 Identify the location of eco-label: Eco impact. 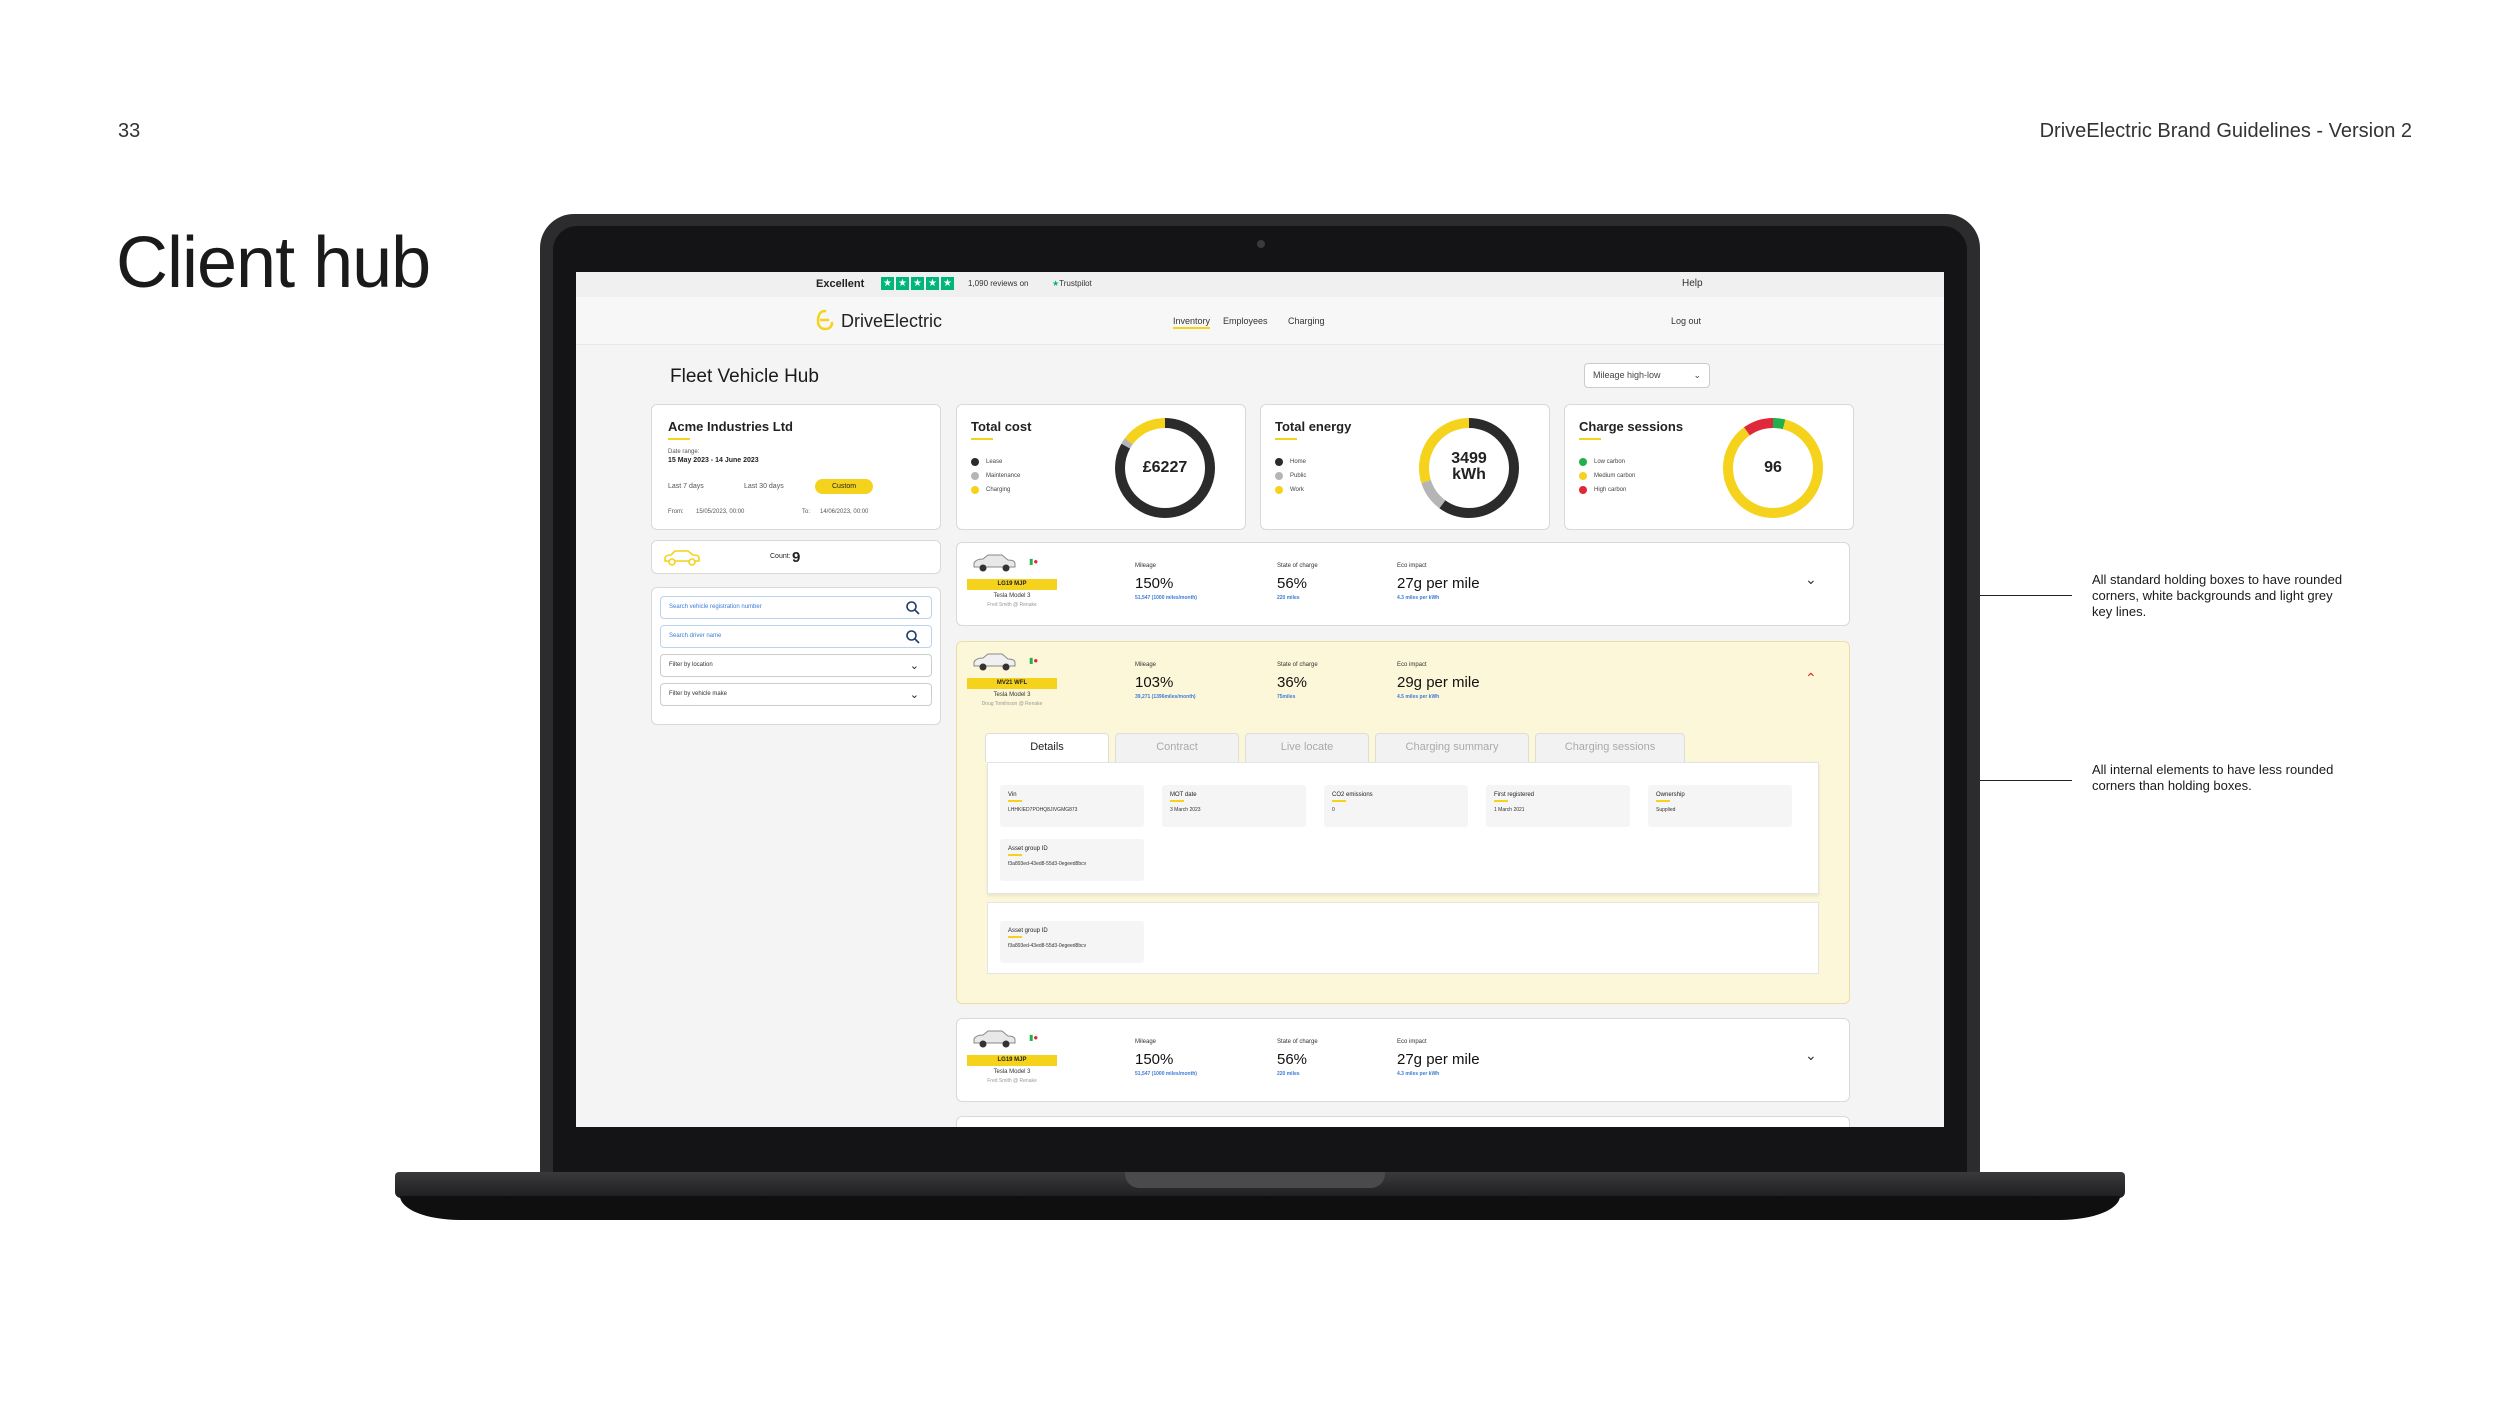
(1412, 1042).